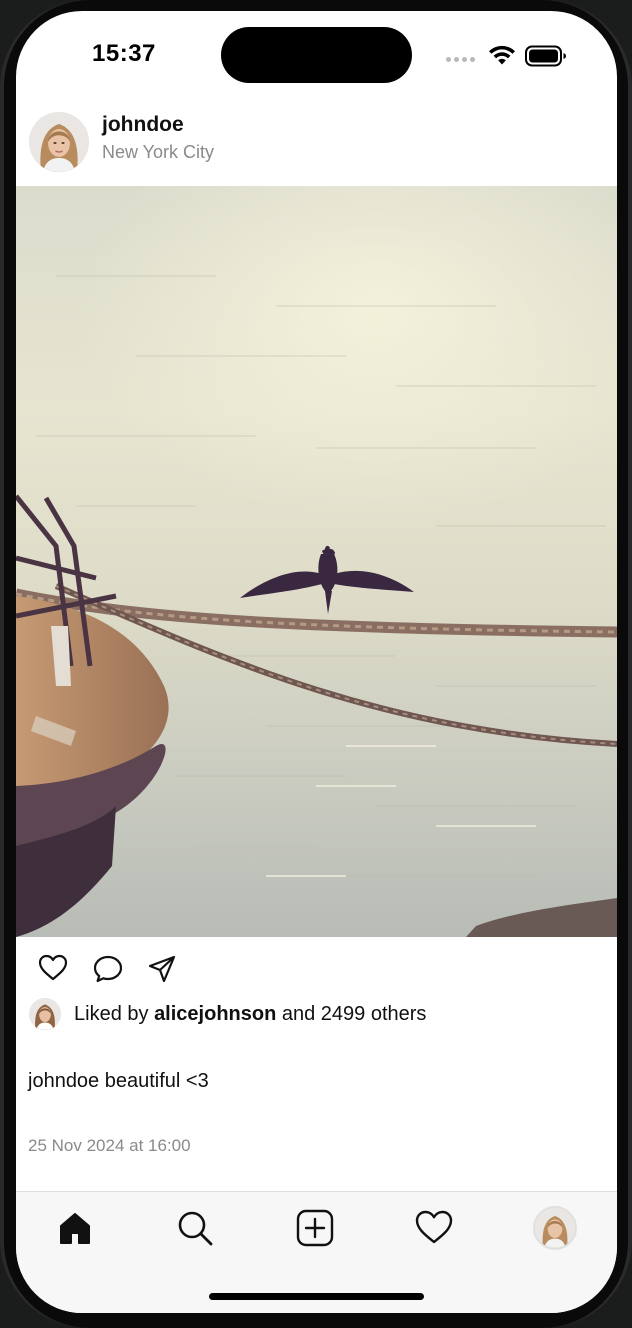 The image size is (632, 1328). I want to click on activity-heart-icon, so click(434, 1228).